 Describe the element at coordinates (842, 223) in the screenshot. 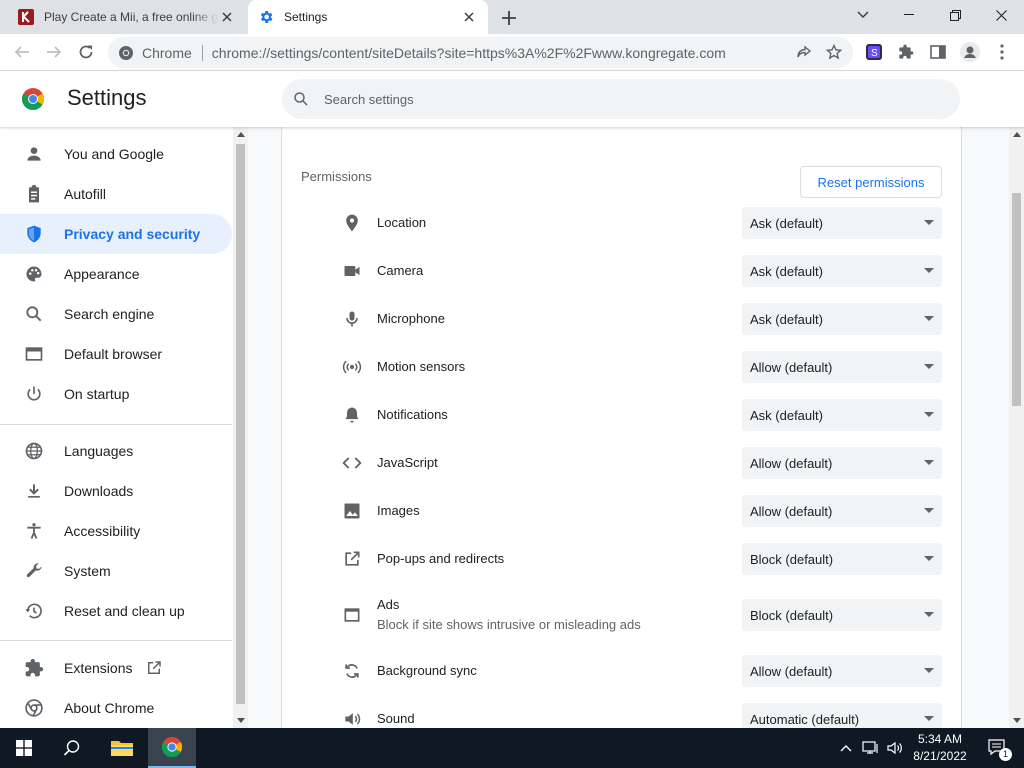

I see `permission-select-location: Ask (default)` at that location.